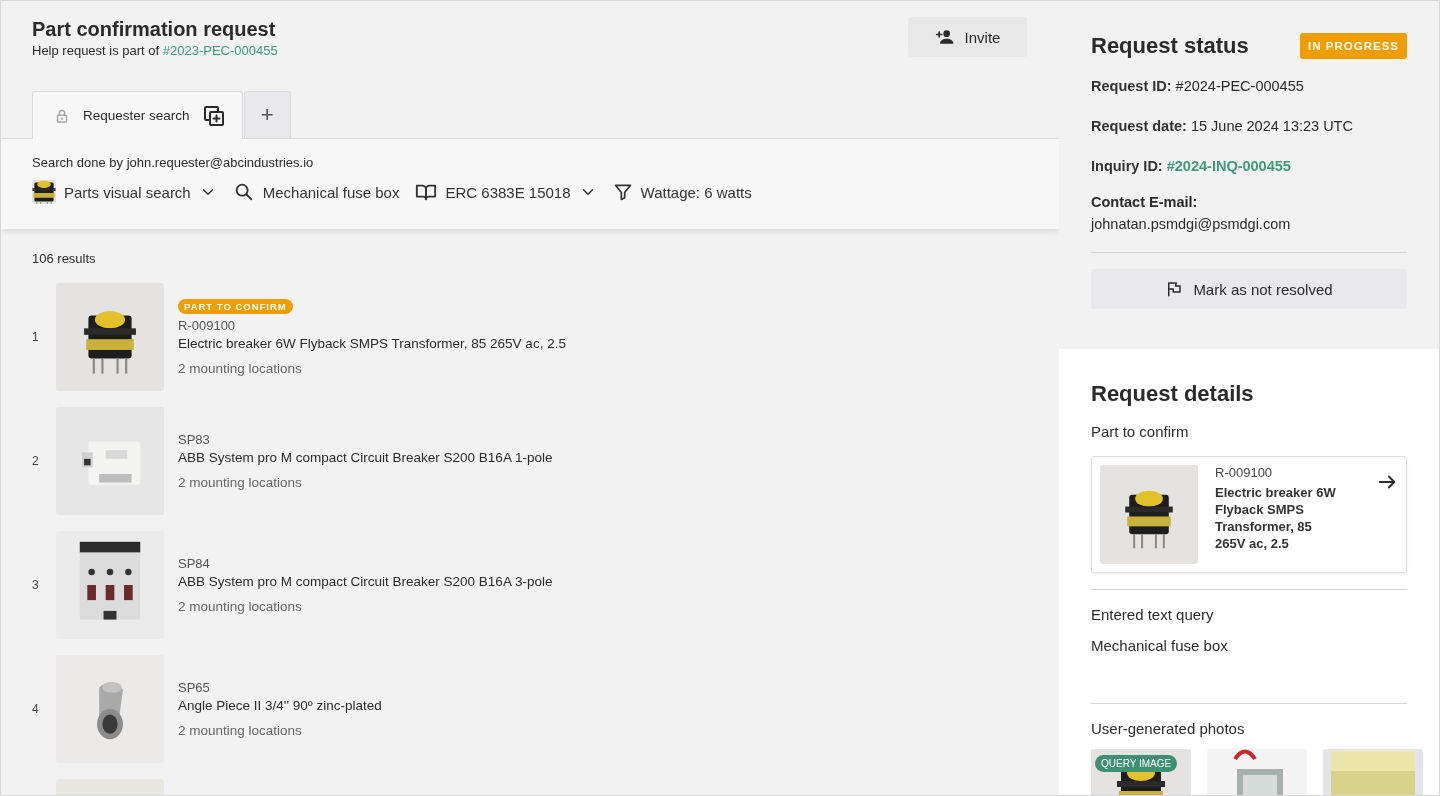 This screenshot has width=1440, height=796. What do you see at coordinates (1153, 614) in the screenshot?
I see `subsection-title: Entered text query` at bounding box center [1153, 614].